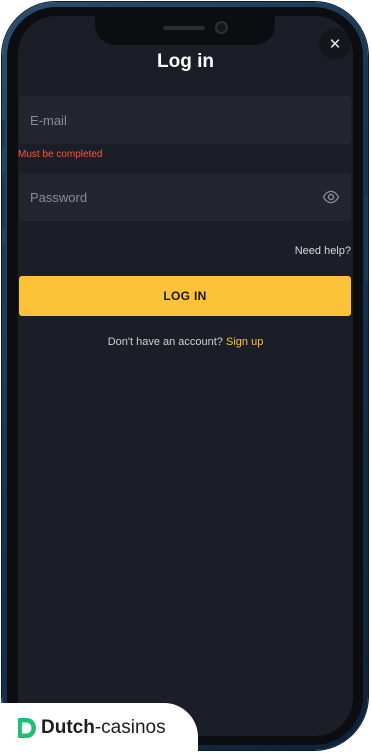 Image resolution: width=371 pixels, height=753 pixels. Describe the element at coordinates (165, 342) in the screenshot. I see `signup-prompt: Don't have an account?` at that location.